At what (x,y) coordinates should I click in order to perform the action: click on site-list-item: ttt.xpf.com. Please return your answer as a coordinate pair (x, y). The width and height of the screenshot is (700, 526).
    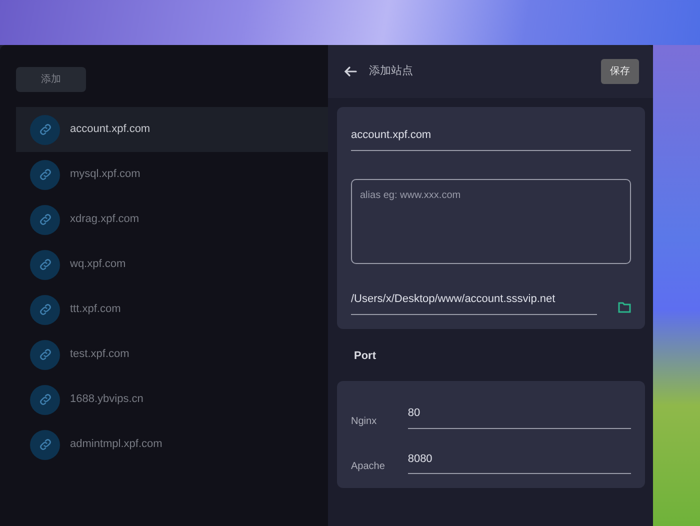
    Looking at the image, I should click on (172, 309).